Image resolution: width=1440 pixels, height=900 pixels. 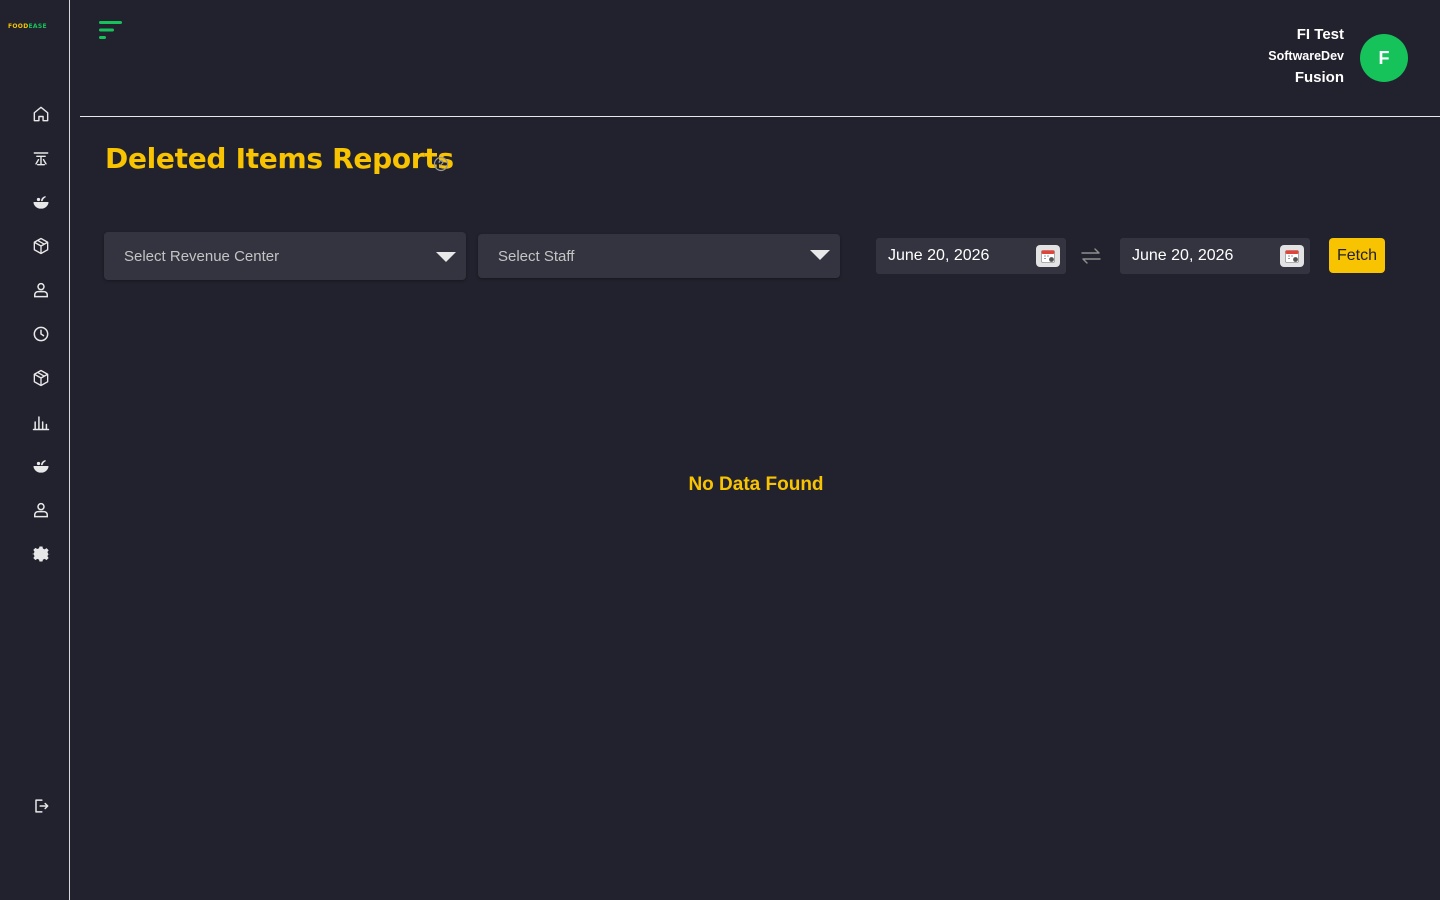 What do you see at coordinates (41, 378) in the screenshot?
I see `inventory-icon` at bounding box center [41, 378].